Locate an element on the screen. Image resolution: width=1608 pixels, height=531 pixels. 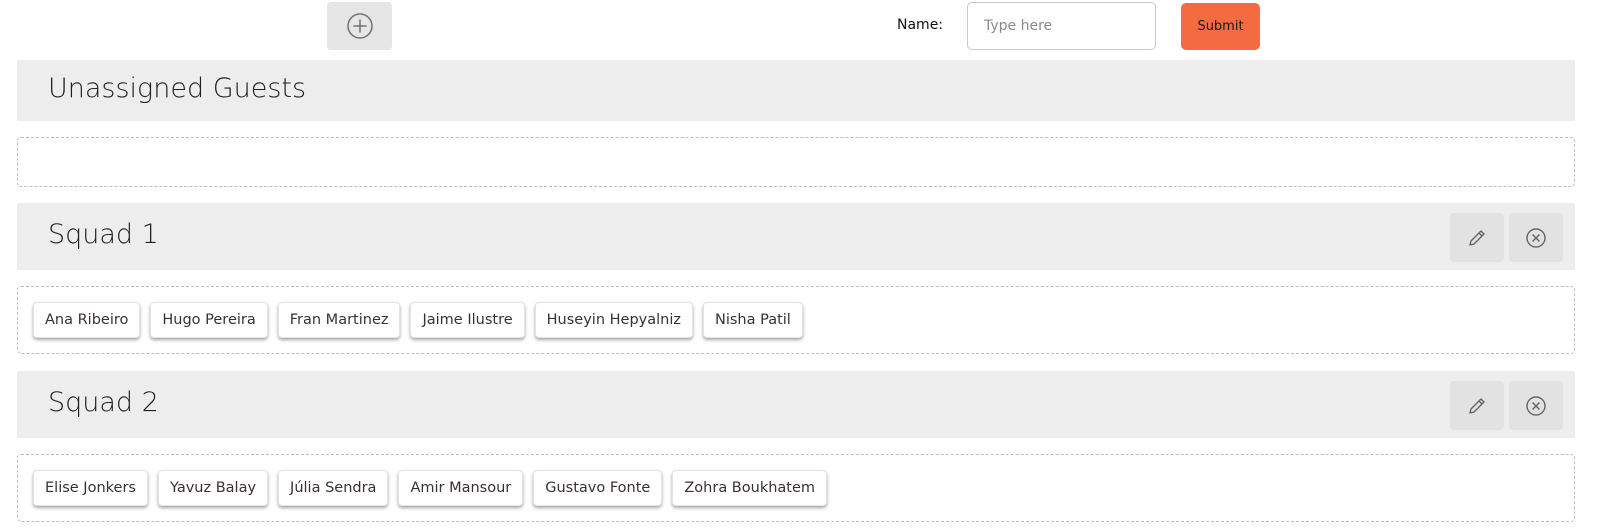
unassigned-title: Unassigned Guests is located at coordinates (177, 88).